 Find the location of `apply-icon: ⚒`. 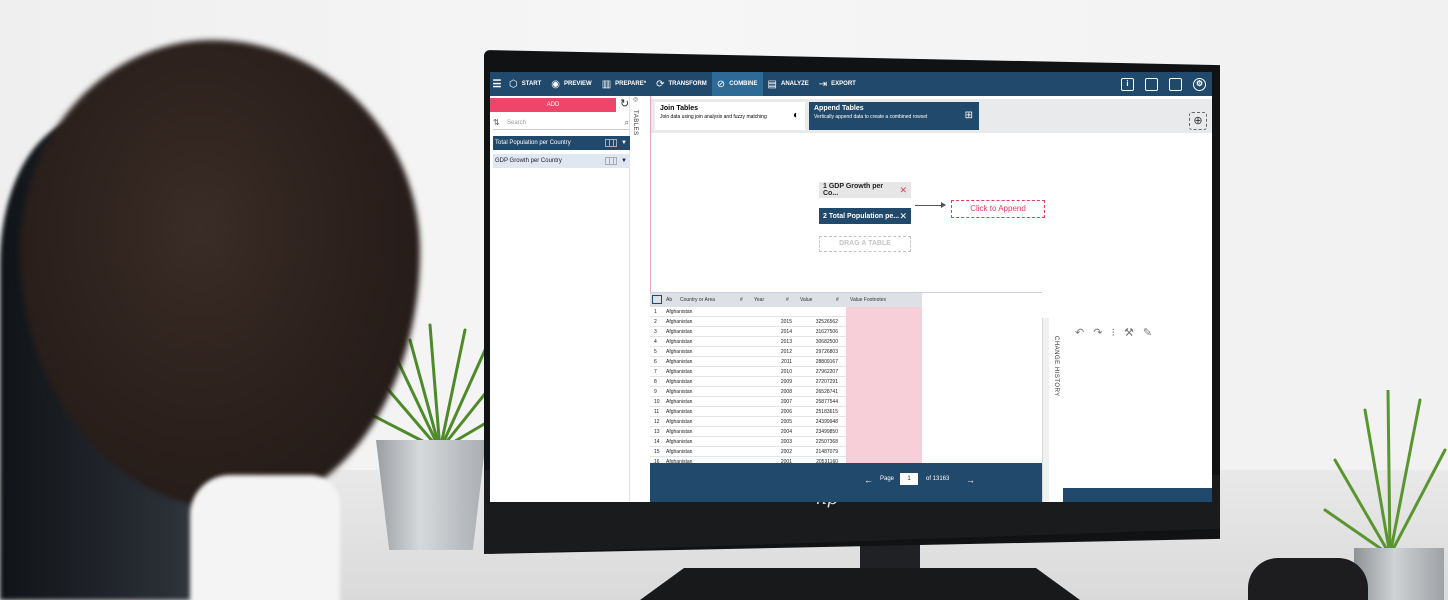

apply-icon: ⚒ is located at coordinates (1129, 332).